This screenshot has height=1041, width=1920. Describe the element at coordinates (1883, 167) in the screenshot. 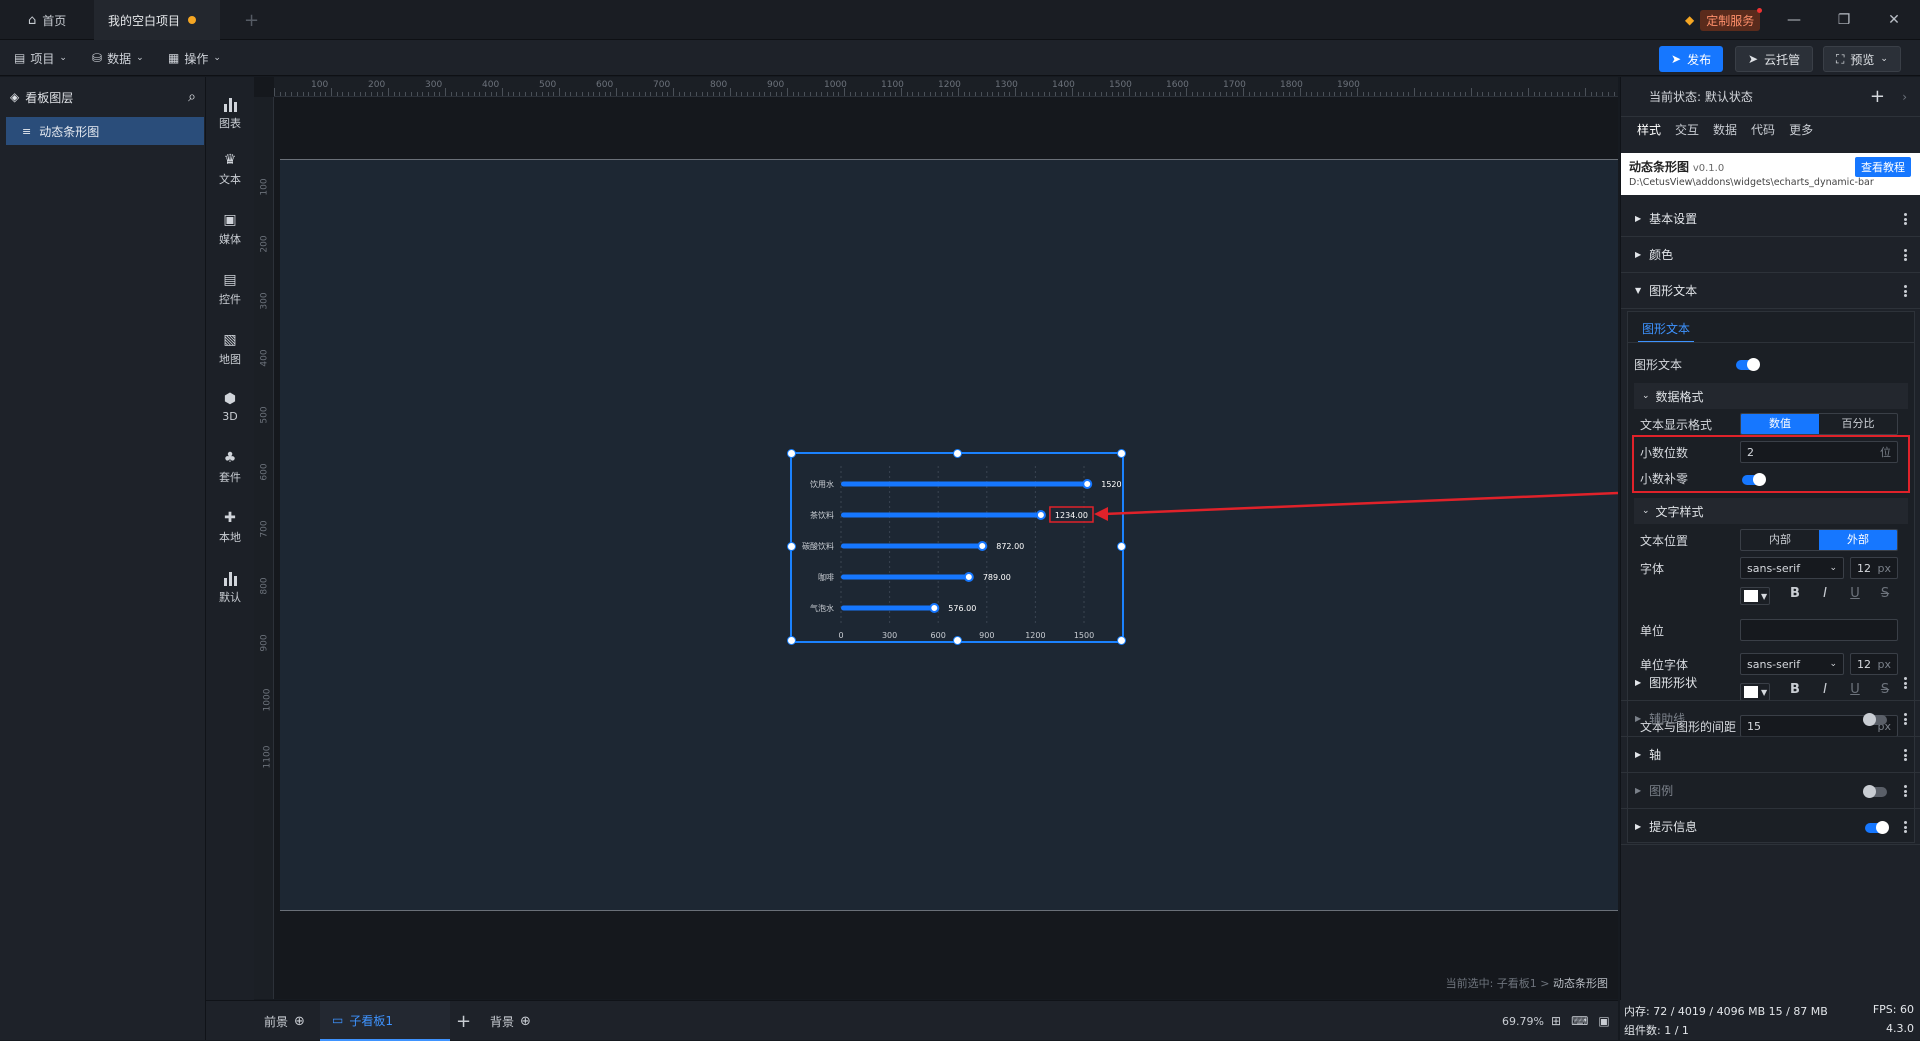

I see `view-tutorial-button: 查看教程` at that location.